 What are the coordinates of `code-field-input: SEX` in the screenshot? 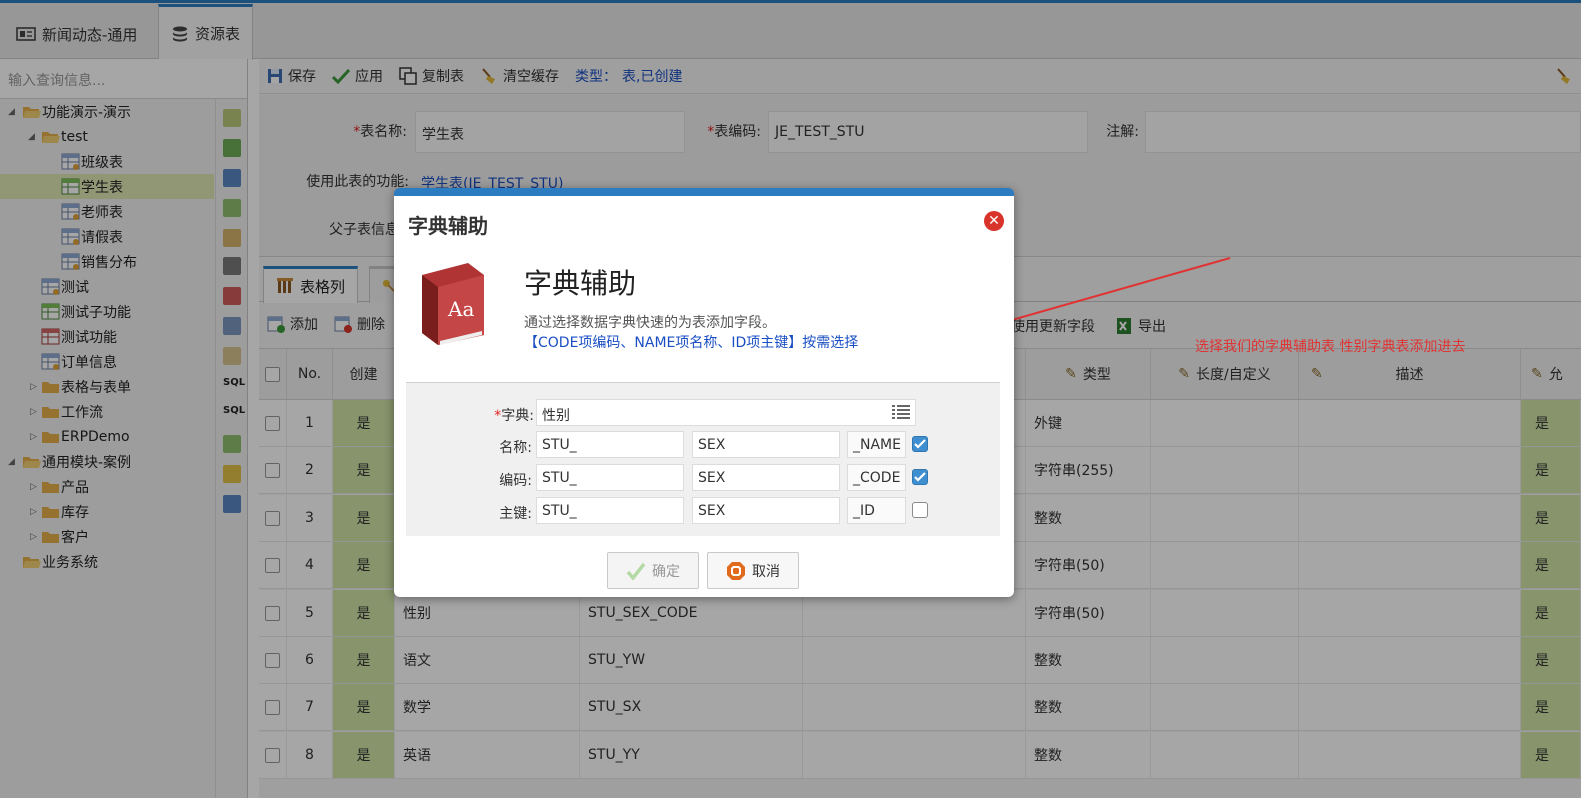 It's located at (766, 477).